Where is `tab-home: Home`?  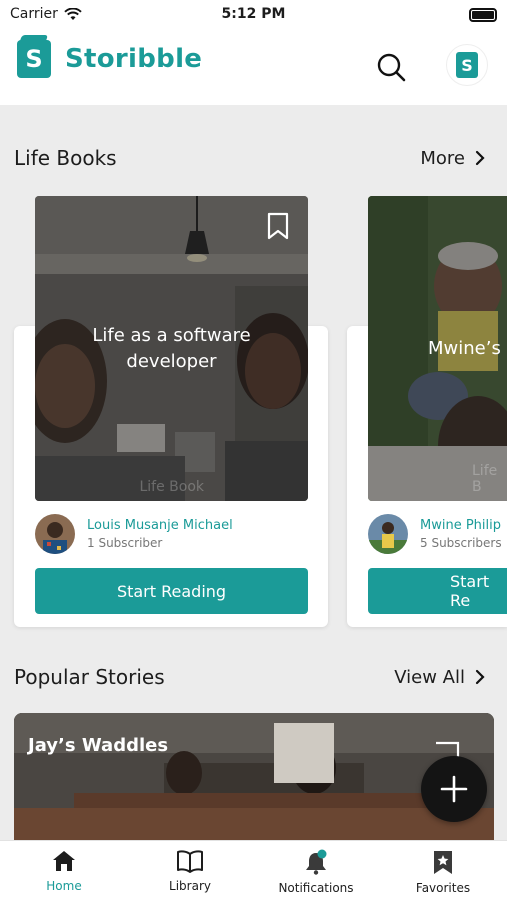
tab-home: Home is located at coordinates (64, 871).